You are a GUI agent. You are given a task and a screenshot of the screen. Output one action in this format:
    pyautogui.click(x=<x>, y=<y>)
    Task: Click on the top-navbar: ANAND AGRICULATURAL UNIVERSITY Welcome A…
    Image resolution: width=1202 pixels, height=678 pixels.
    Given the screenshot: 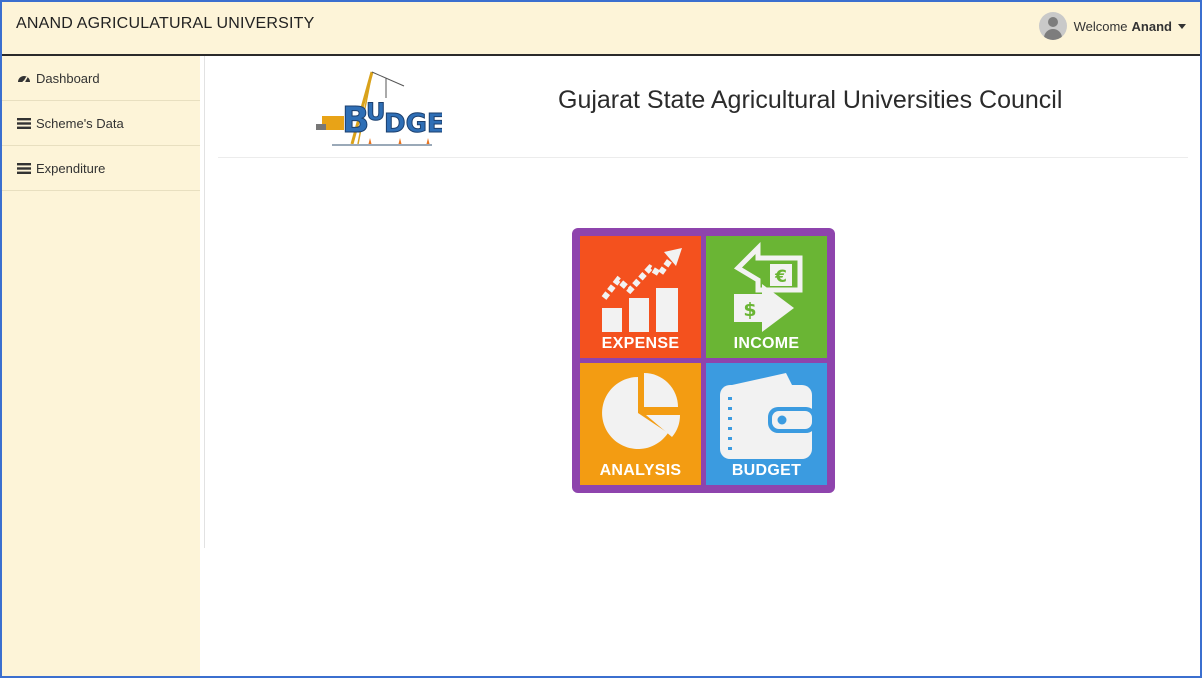 What is the action you would take?
    pyautogui.click(x=601, y=29)
    